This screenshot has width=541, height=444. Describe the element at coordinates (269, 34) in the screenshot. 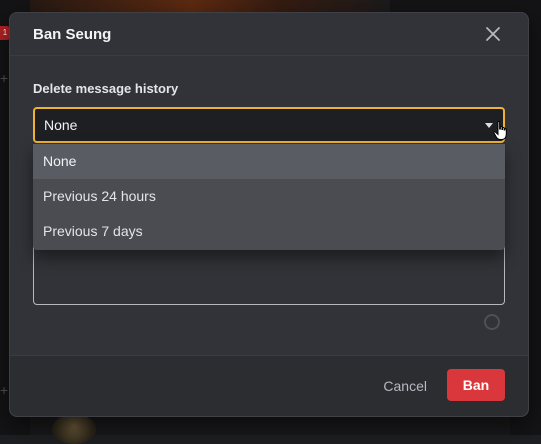

I see `modal-header: Ban Seung` at that location.